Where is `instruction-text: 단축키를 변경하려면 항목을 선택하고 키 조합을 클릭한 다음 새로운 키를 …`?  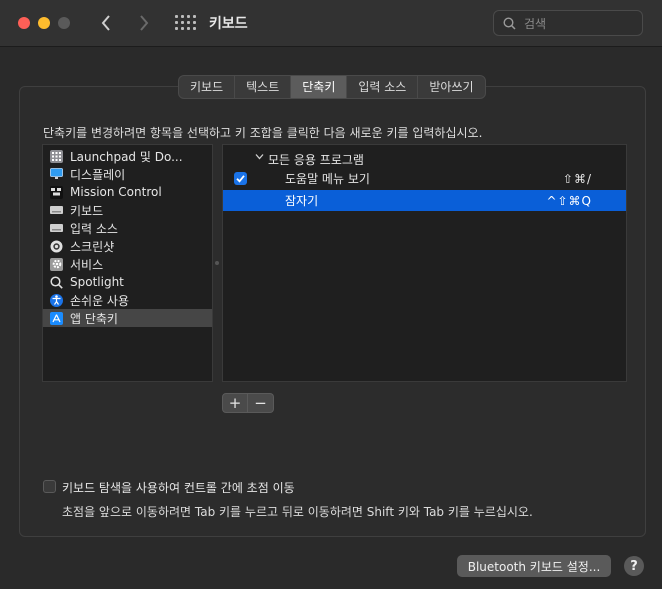
instruction-text: 단축키를 변경하려면 항목을 선택하고 키 조합을 클릭한 다음 새로운 키를 … is located at coordinates (263, 133).